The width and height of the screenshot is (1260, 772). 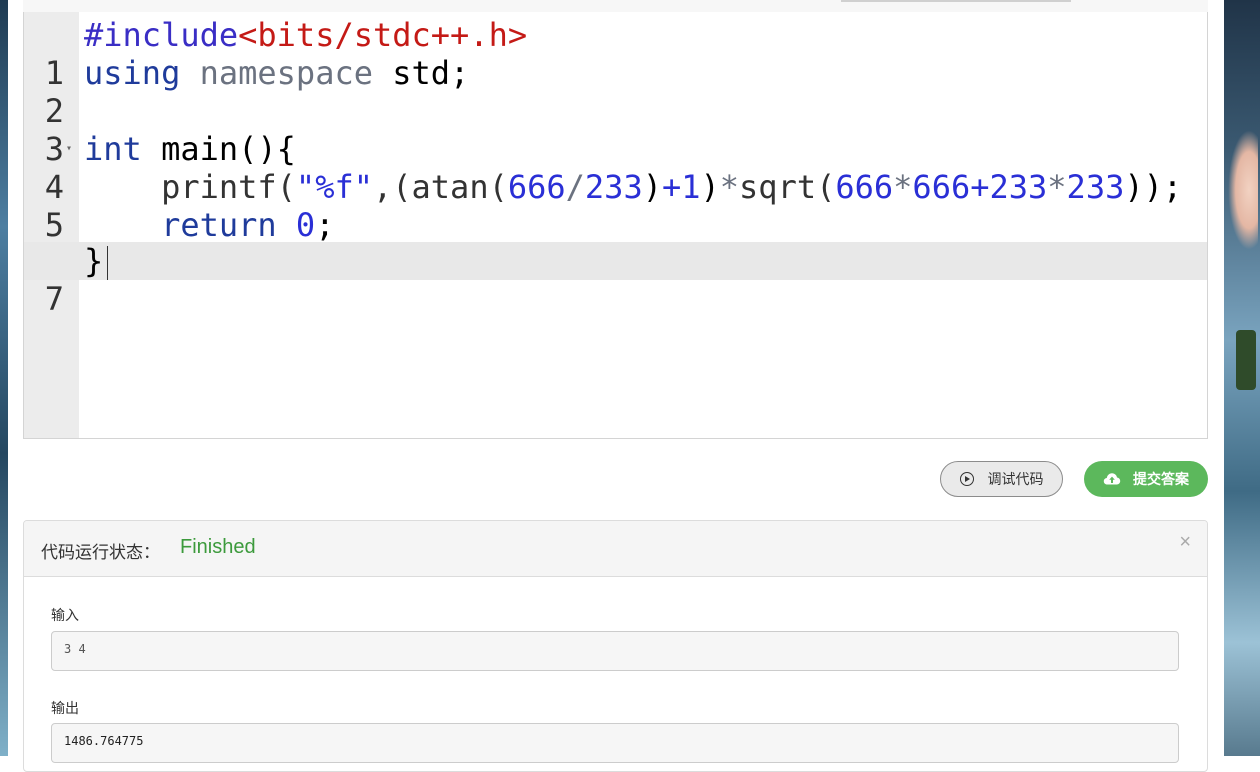 I want to click on code-text: }, so click(x=96, y=261).